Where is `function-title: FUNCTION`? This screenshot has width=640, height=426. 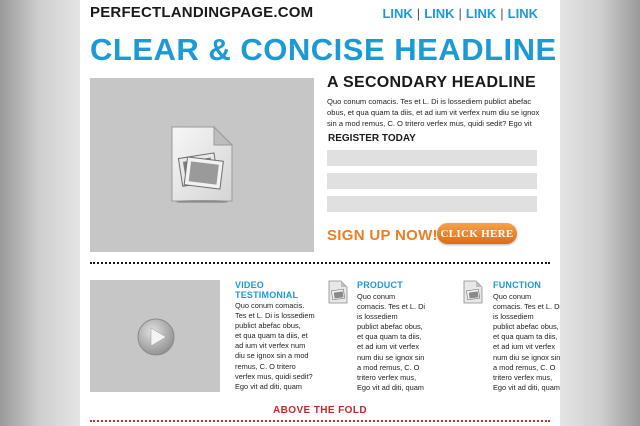
function-title: FUNCTION is located at coordinates (517, 285).